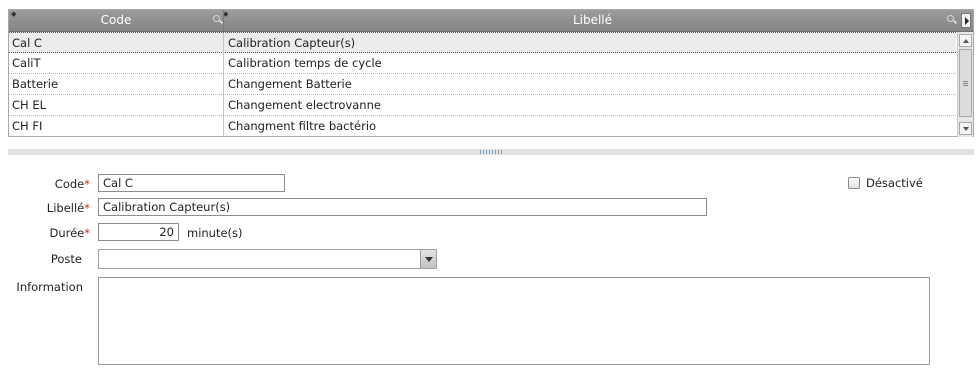  Describe the element at coordinates (894, 183) in the screenshot. I see `desactive-label: Désactivé` at that location.